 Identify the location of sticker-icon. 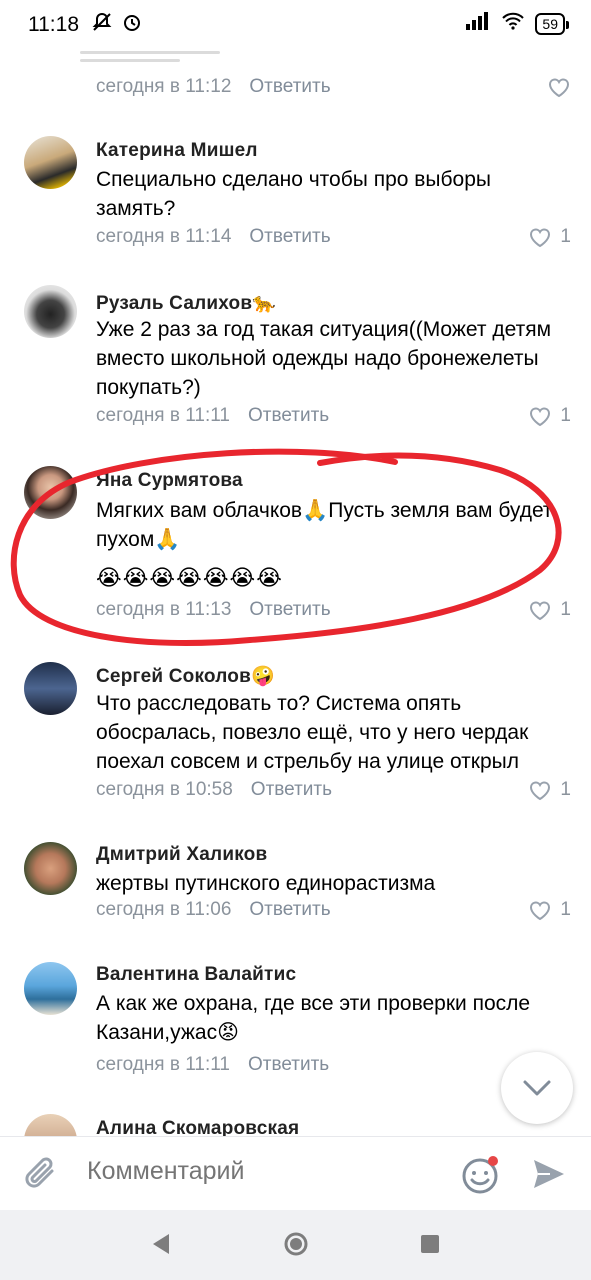
(480, 1177).